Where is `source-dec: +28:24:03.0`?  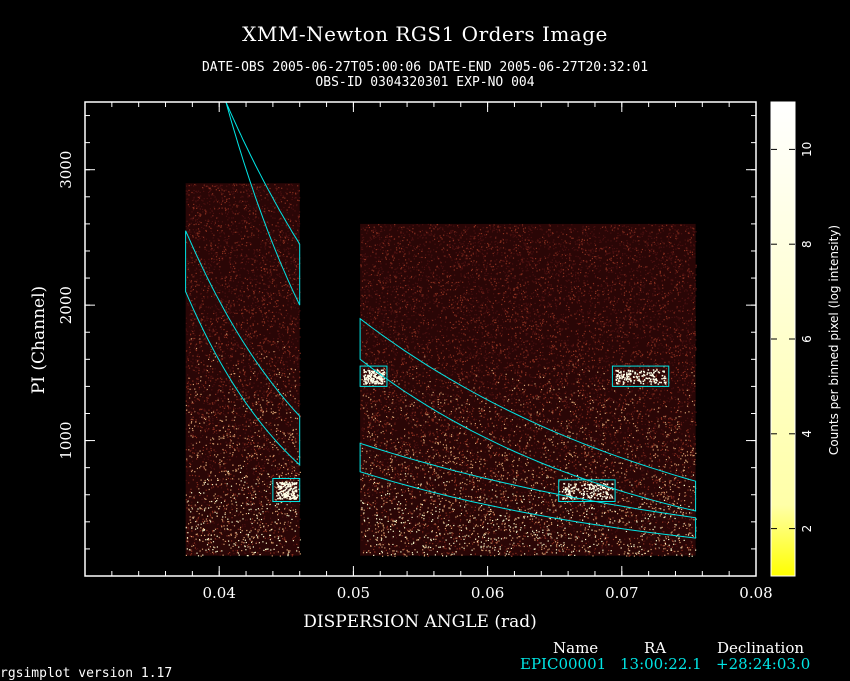
source-dec: +28:24:03.0 is located at coordinates (763, 664).